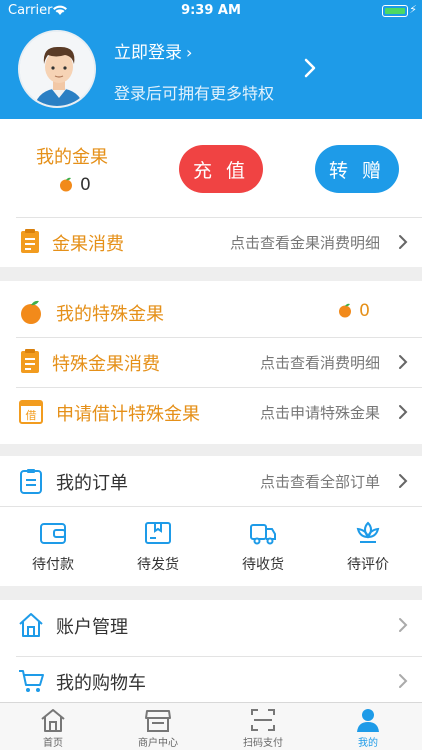  I want to click on status-bar: Carrier 9:39 AM ⚡, so click(211, 11).